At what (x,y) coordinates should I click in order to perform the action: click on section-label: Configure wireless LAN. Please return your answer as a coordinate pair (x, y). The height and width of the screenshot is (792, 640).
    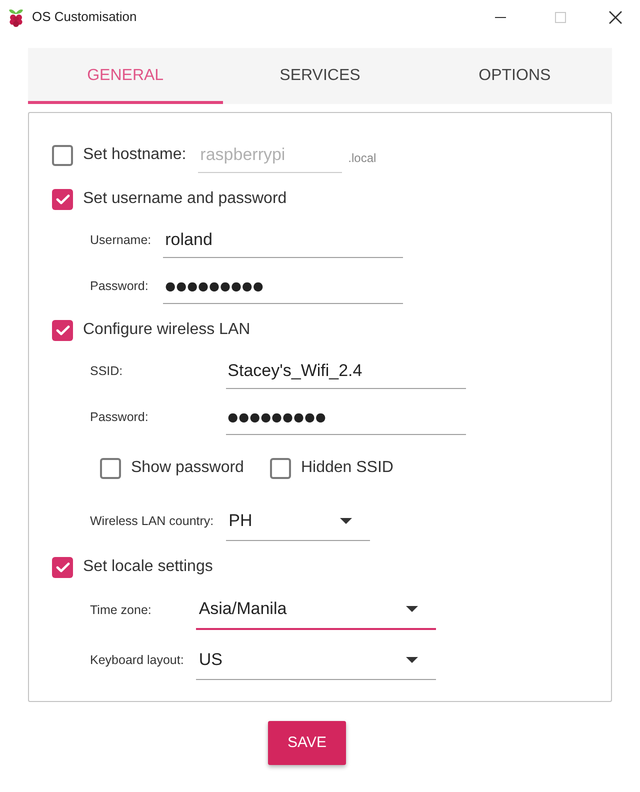
    Looking at the image, I should click on (166, 330).